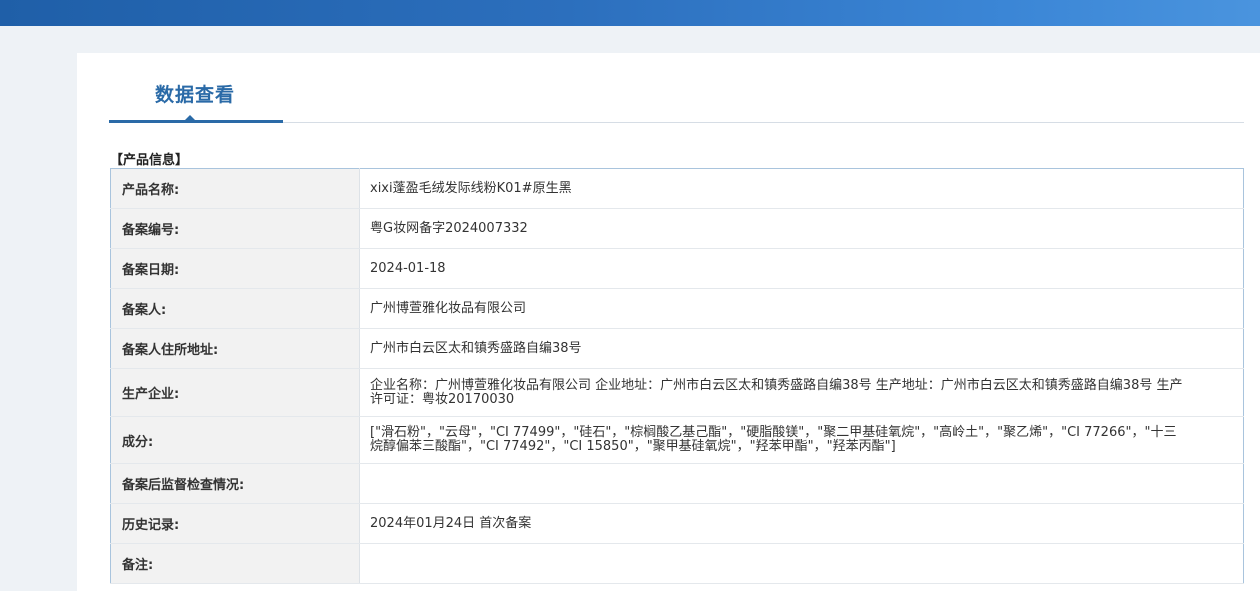 Image resolution: width=1260 pixels, height=591 pixels. What do you see at coordinates (235, 308) in the screenshot?
I see `row-label: 备案人:` at bounding box center [235, 308].